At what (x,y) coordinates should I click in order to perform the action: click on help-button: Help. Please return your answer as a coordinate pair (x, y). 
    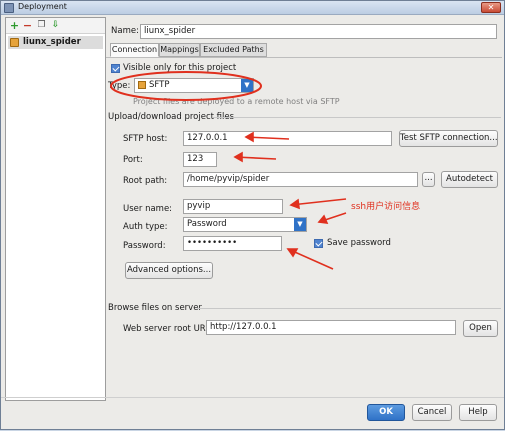
    Looking at the image, I should click on (478, 412).